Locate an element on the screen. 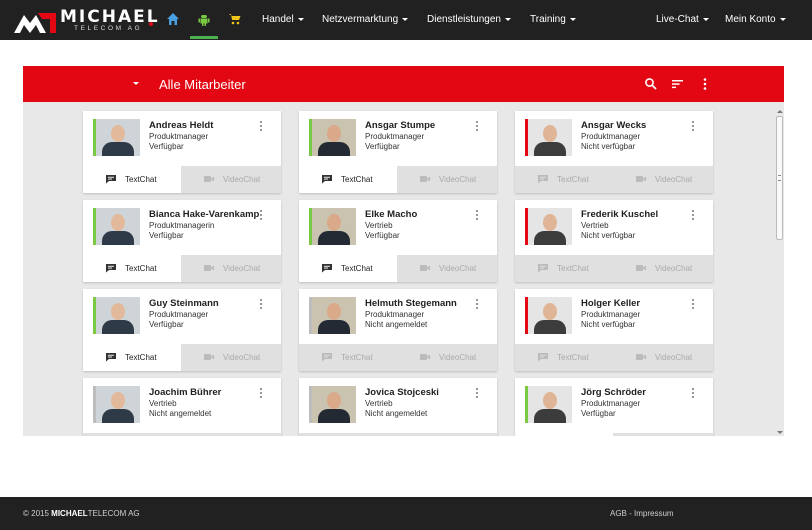  search-icon is located at coordinates (651, 84).